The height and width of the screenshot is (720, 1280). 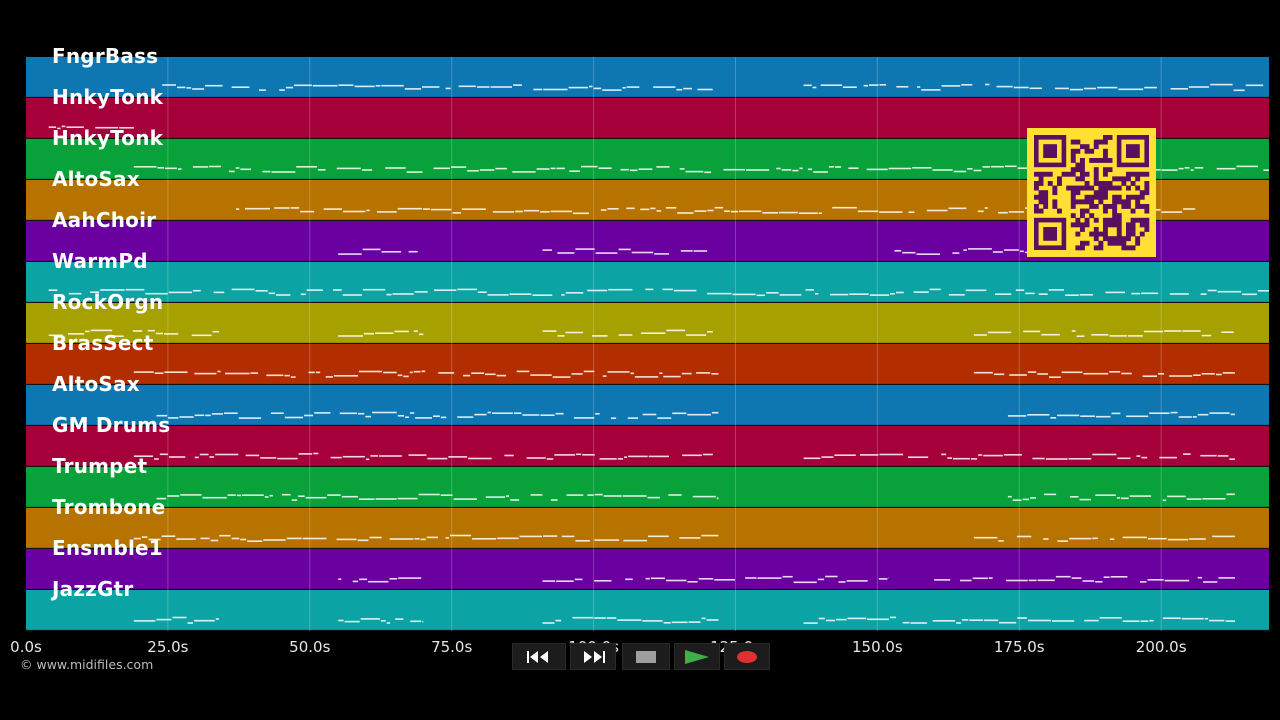 I want to click on qr-finder-center, so click(x=1133, y=151).